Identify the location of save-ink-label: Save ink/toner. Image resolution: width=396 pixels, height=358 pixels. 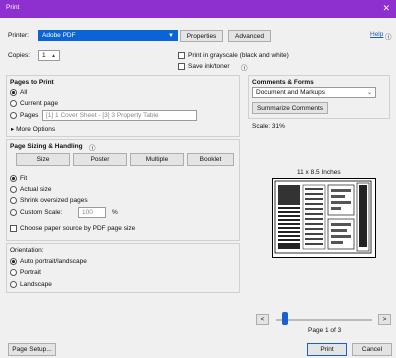
(209, 66).